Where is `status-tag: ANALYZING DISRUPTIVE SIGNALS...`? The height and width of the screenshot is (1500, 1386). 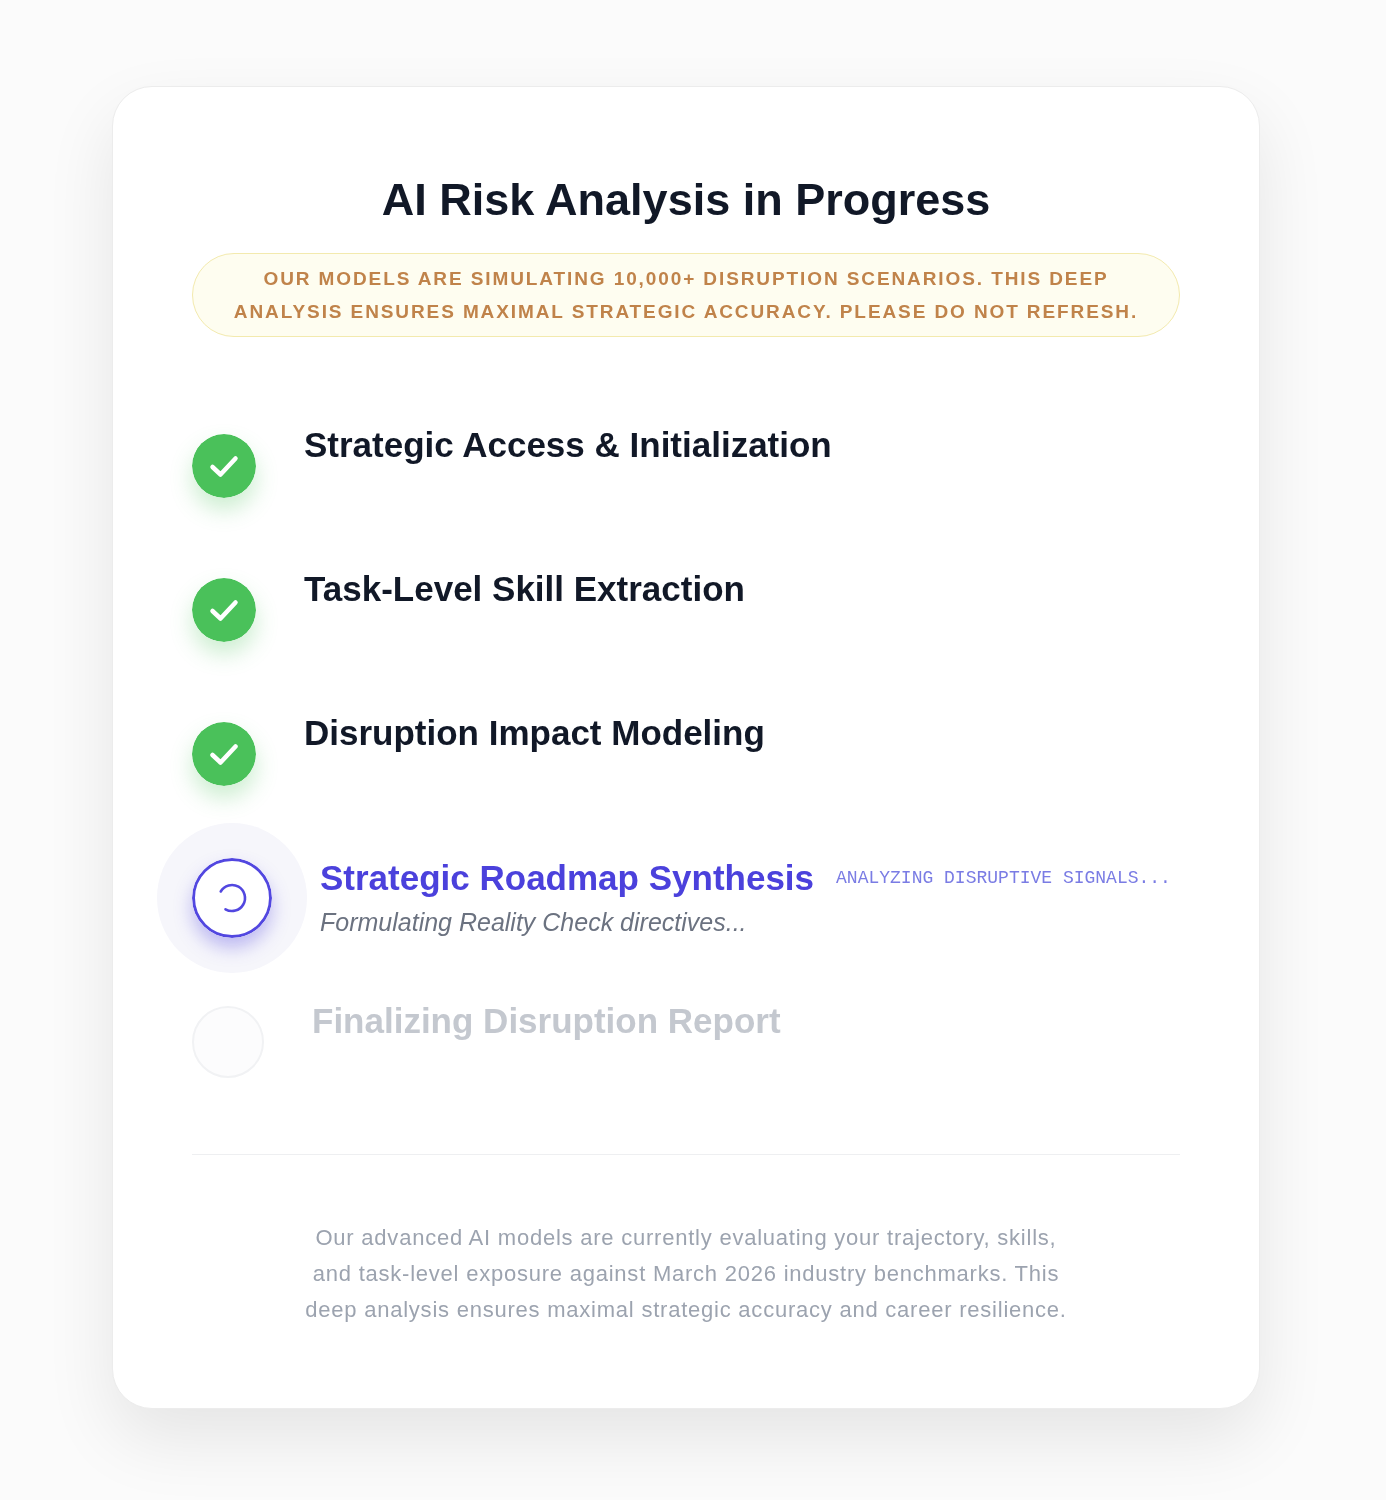
status-tag: ANALYZING DISRUPTIVE SIGNALS... is located at coordinates (1003, 878).